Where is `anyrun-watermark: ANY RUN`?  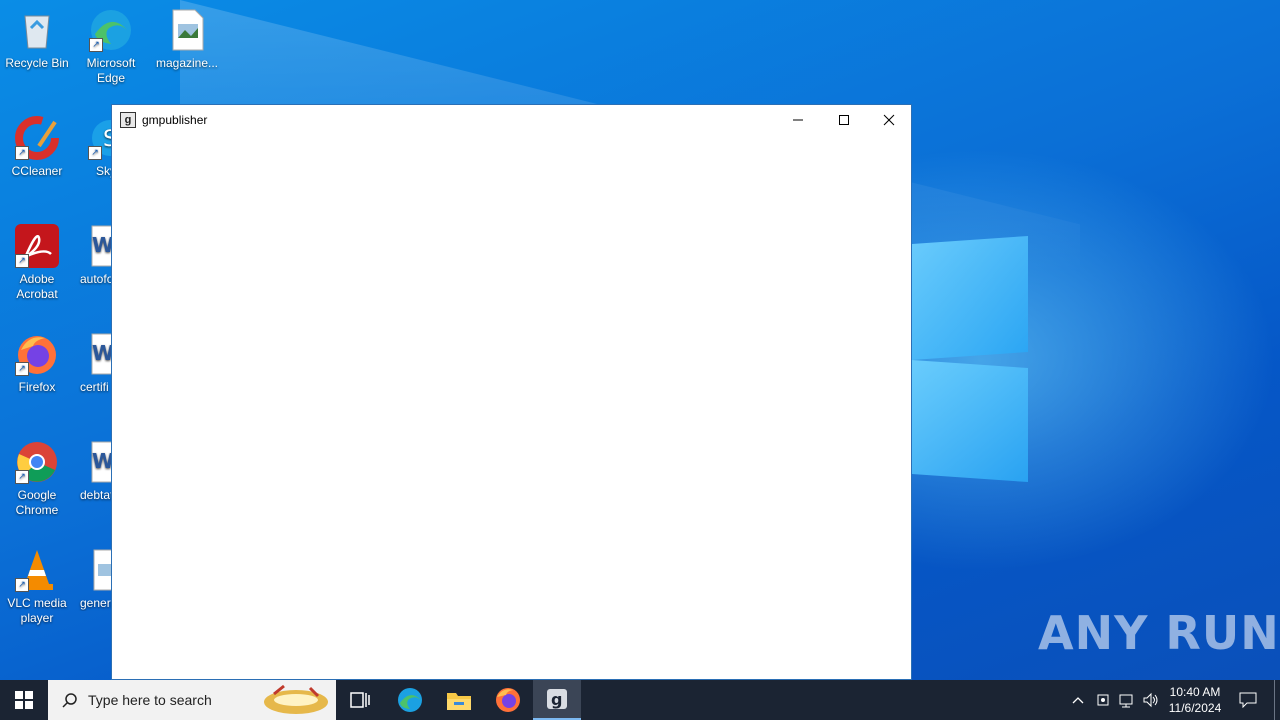
anyrun-watermark: ANY RUN is located at coordinates (1159, 633).